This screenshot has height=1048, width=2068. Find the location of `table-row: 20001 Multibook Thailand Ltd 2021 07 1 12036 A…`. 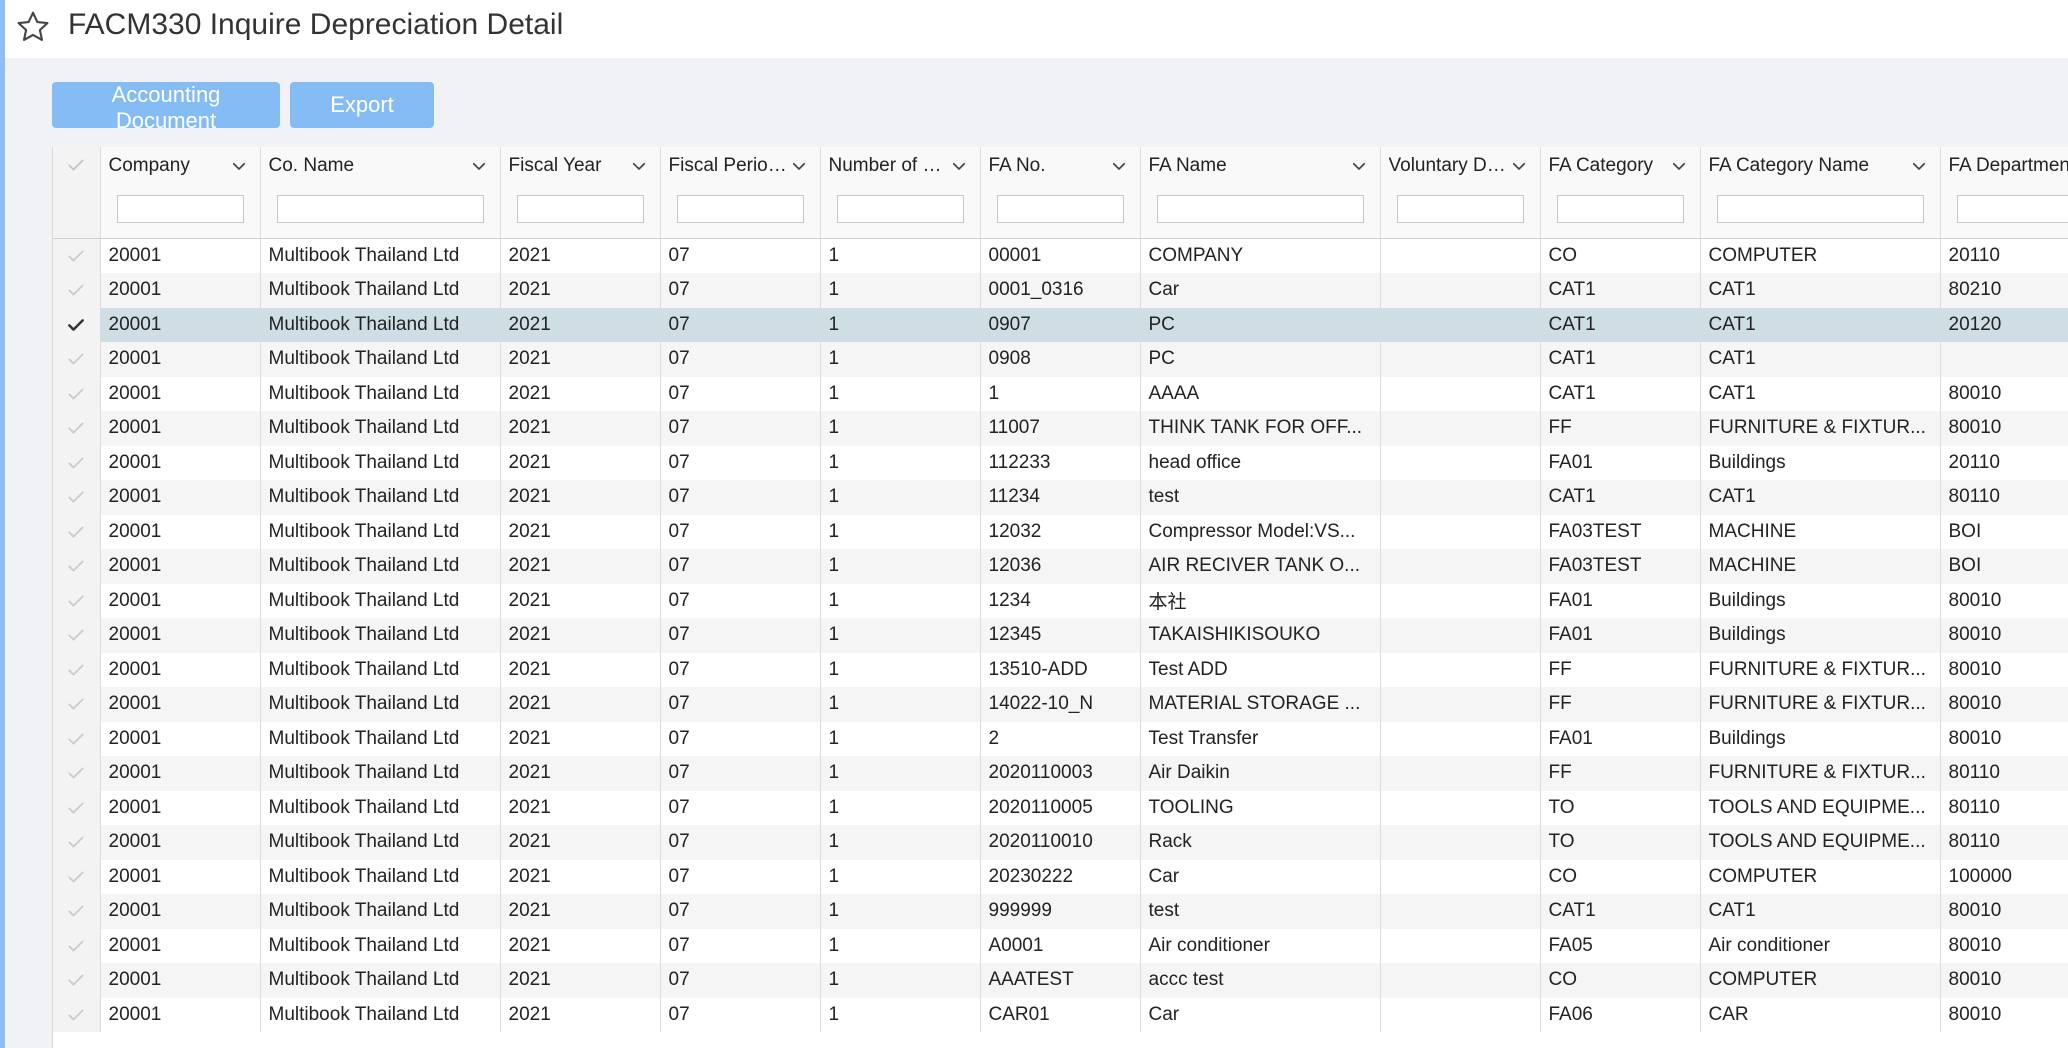

table-row: 20001 Multibook Thailand Ltd 2021 07 1 12036 A… is located at coordinates (1060, 566).